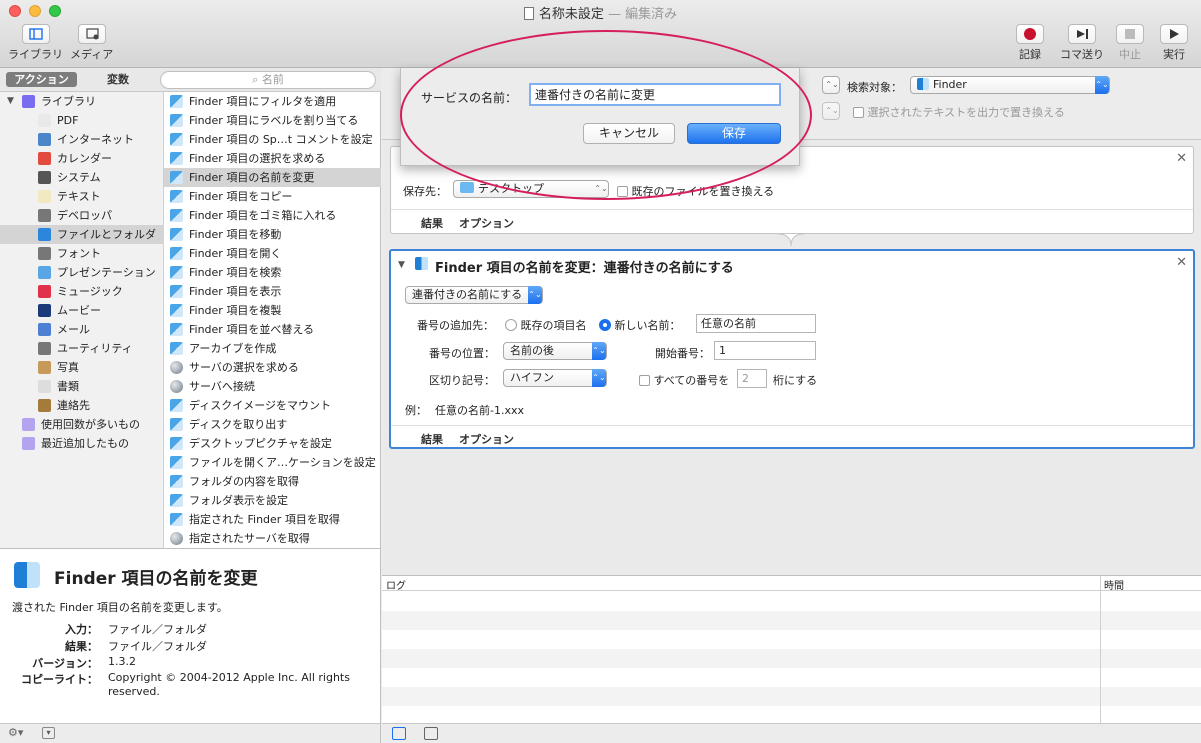 Image resolution: width=1201 pixels, height=743 pixels. What do you see at coordinates (684, 380) in the screenshot?
I see `all-numbers-option: すべての番号を` at bounding box center [684, 380].